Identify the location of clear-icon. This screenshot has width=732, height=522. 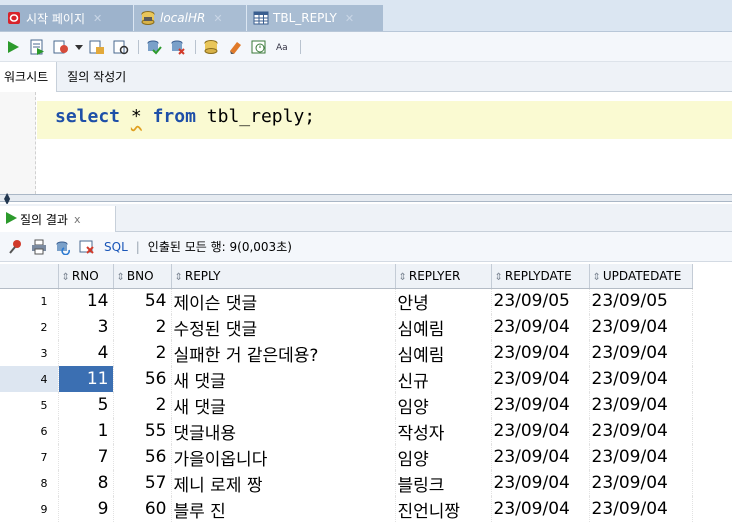
(235, 47).